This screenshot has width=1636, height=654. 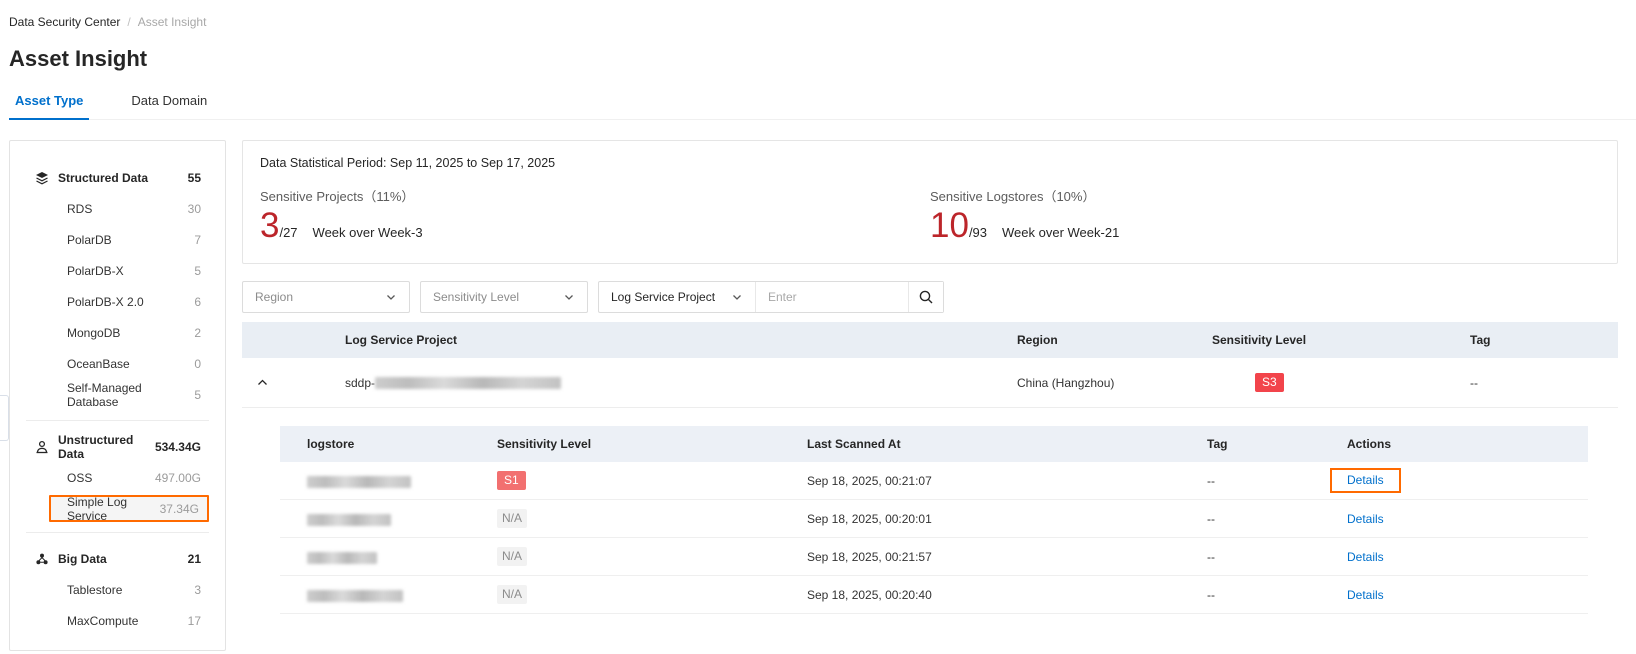 What do you see at coordinates (1013, 196) in the screenshot?
I see `stat-label: Sensitive Logstores（10%）` at bounding box center [1013, 196].